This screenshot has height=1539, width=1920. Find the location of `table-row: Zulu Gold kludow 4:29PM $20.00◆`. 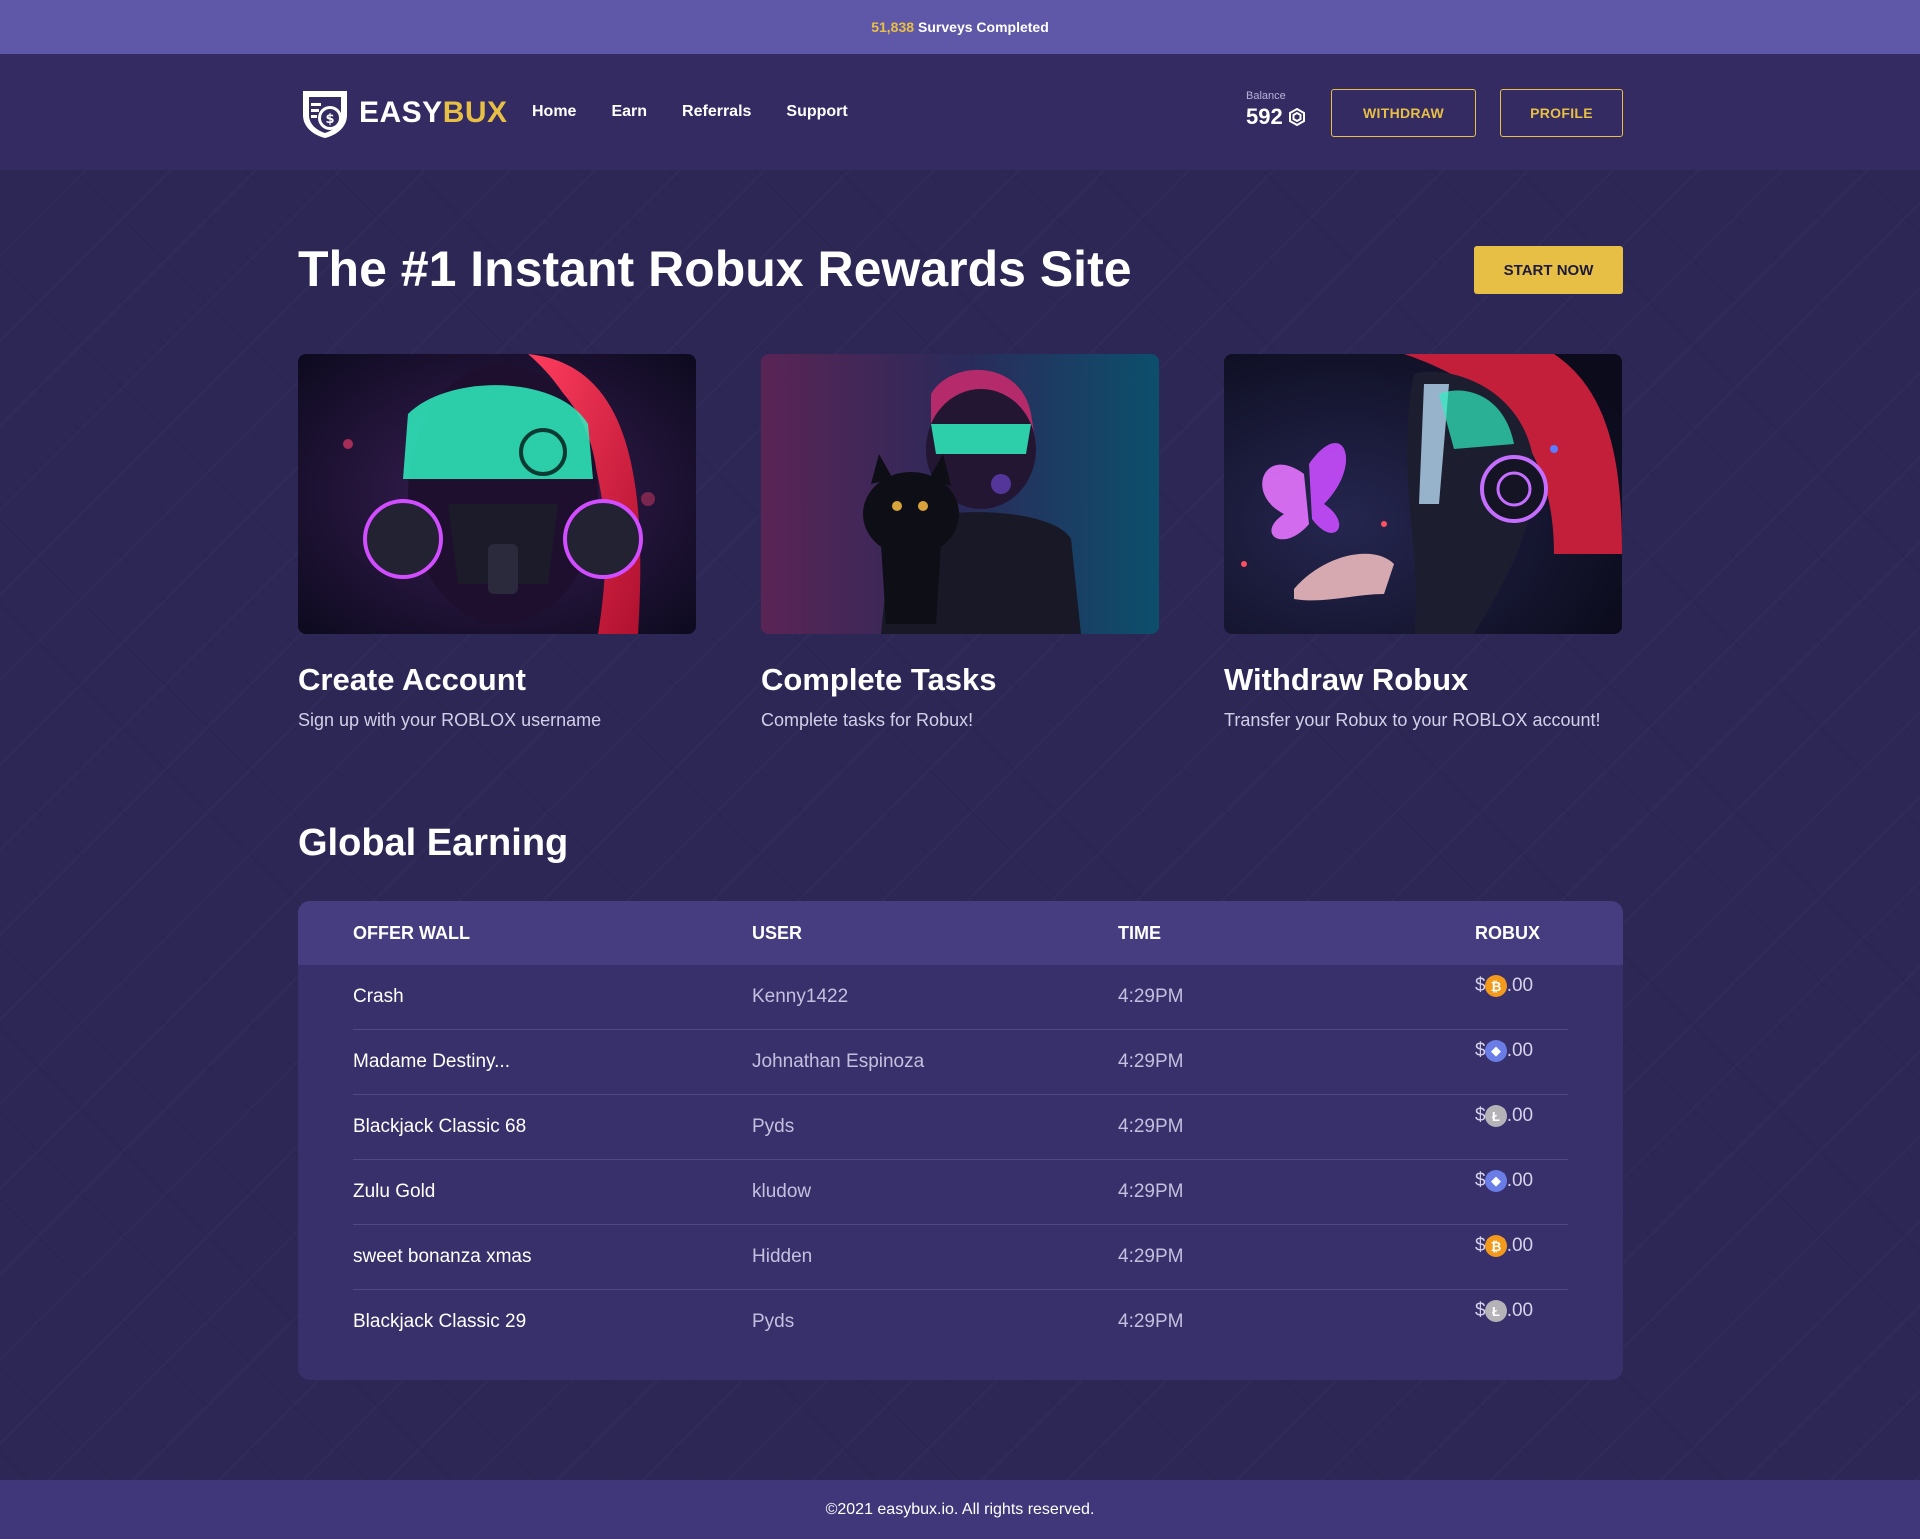

table-row: Zulu Gold kludow 4:29PM $20.00◆ is located at coordinates (960, 1192).